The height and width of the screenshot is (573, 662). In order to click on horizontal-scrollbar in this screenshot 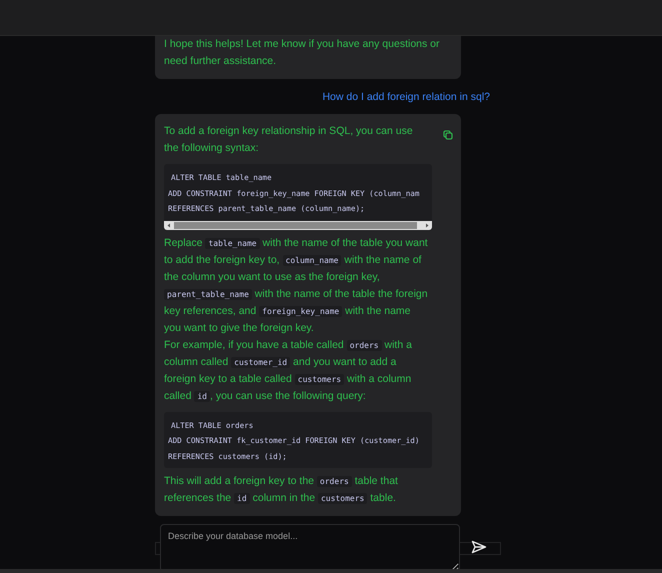, I will do `click(298, 225)`.